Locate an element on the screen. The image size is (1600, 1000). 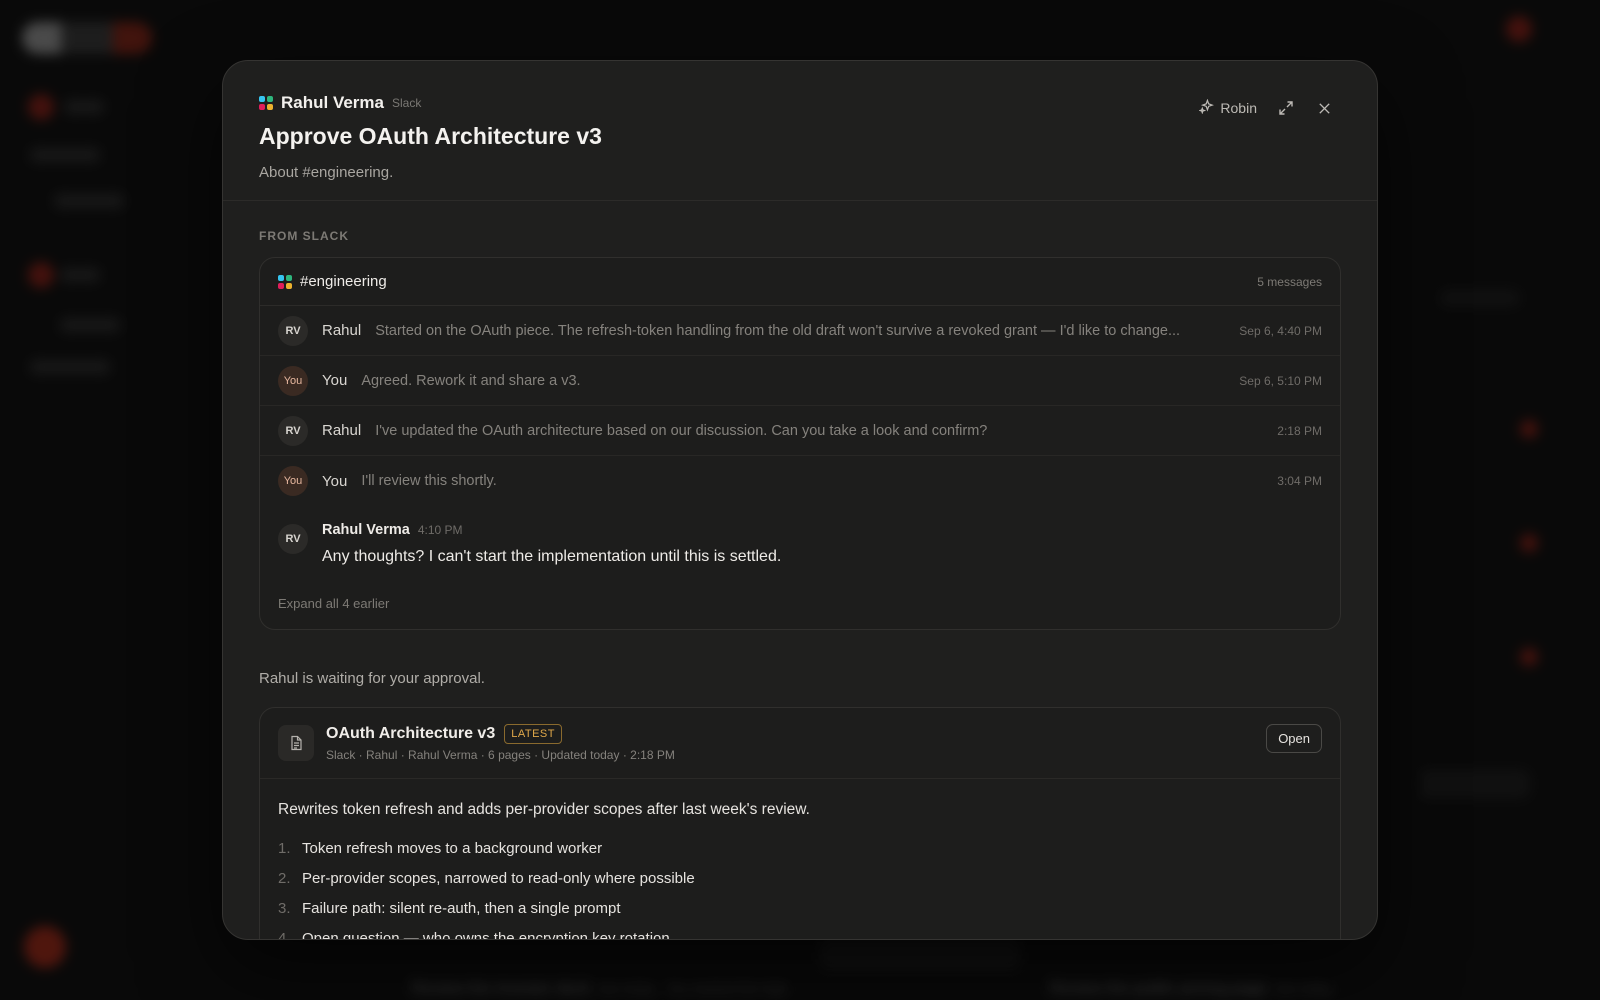
list-number: 2. is located at coordinates (284, 878).